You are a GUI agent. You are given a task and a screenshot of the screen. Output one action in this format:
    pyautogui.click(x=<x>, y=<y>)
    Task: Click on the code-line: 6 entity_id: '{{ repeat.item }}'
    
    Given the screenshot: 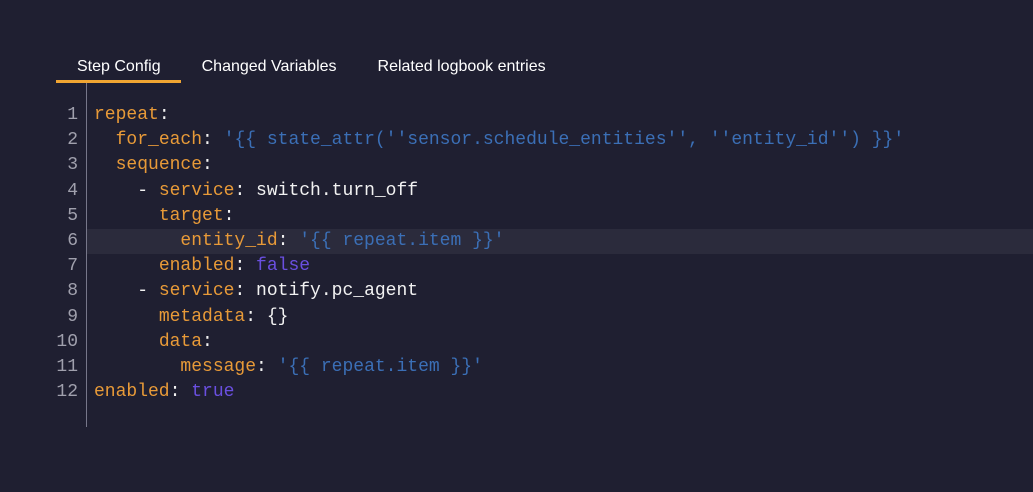 What is the action you would take?
    pyautogui.click(x=544, y=241)
    